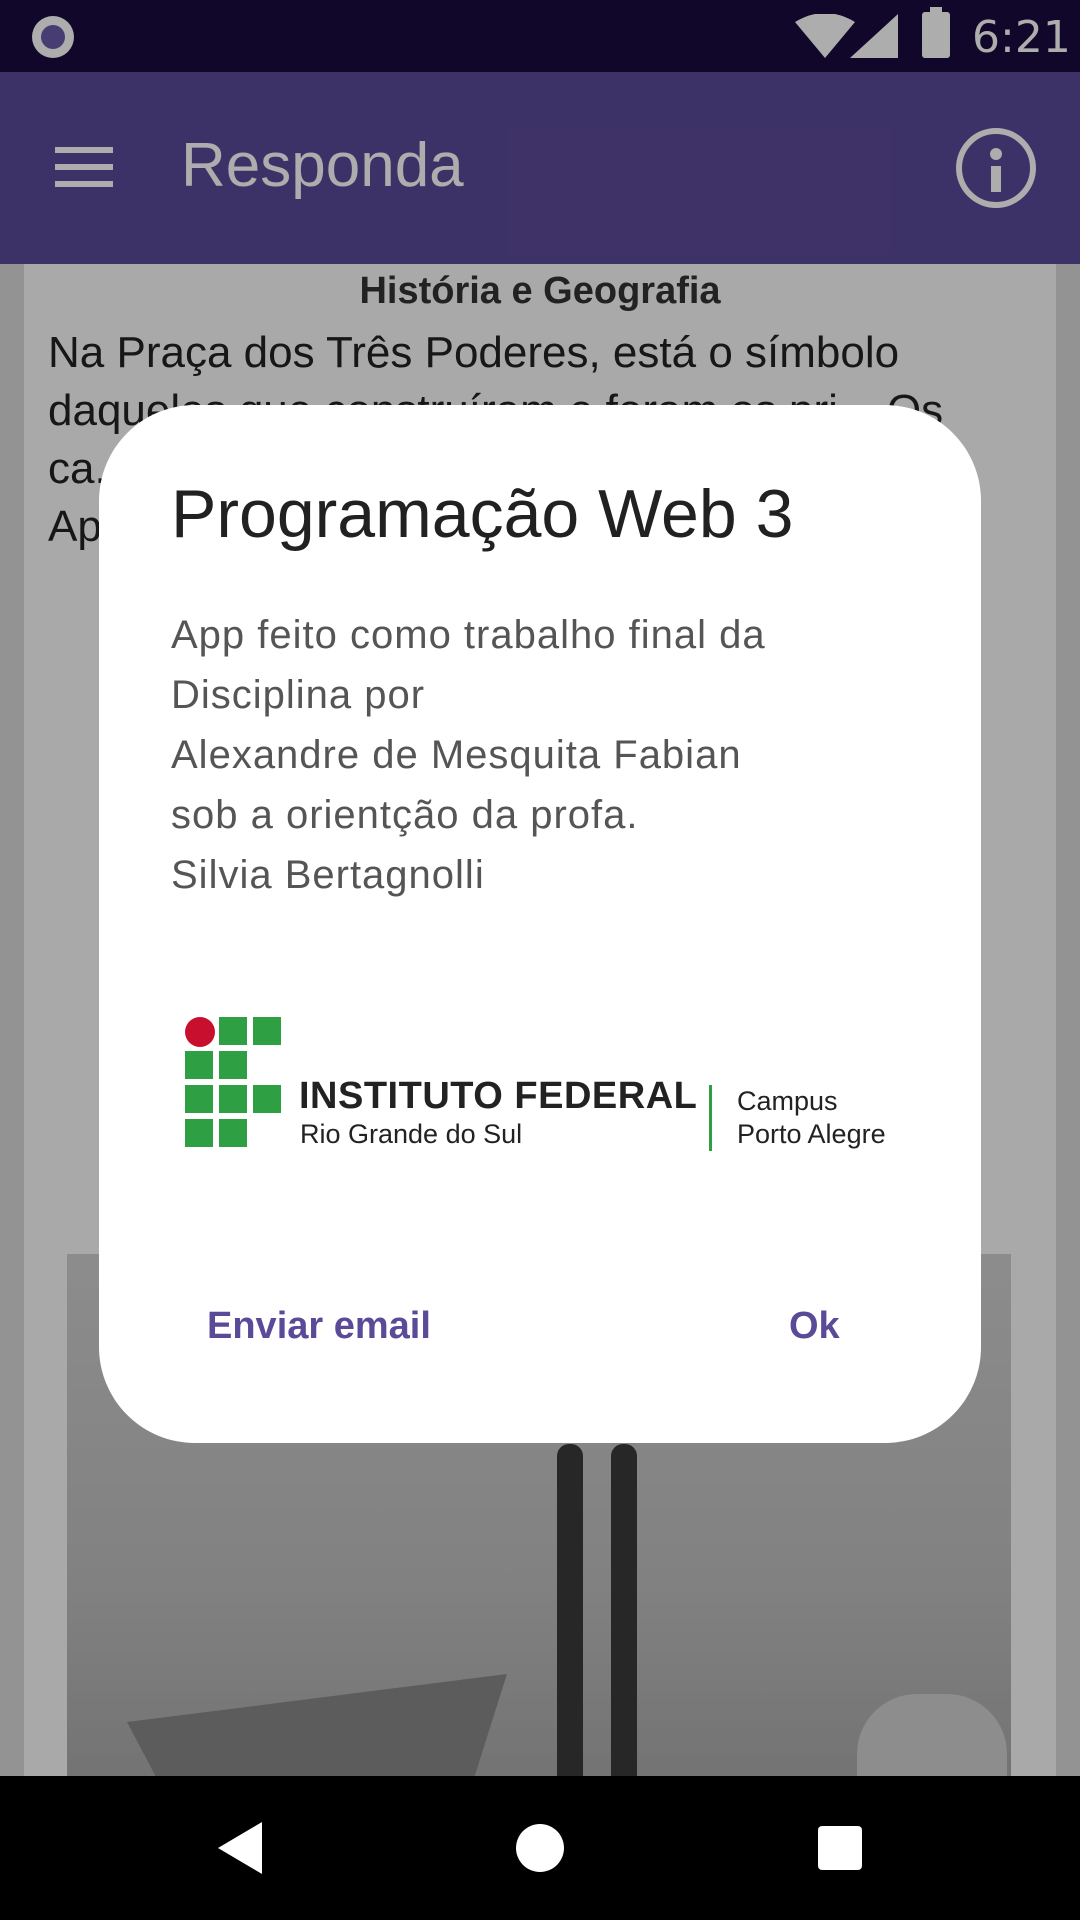 This screenshot has height=1920, width=1080. Describe the element at coordinates (482, 514) in the screenshot. I see `dialog-title: Programação Web 3` at that location.